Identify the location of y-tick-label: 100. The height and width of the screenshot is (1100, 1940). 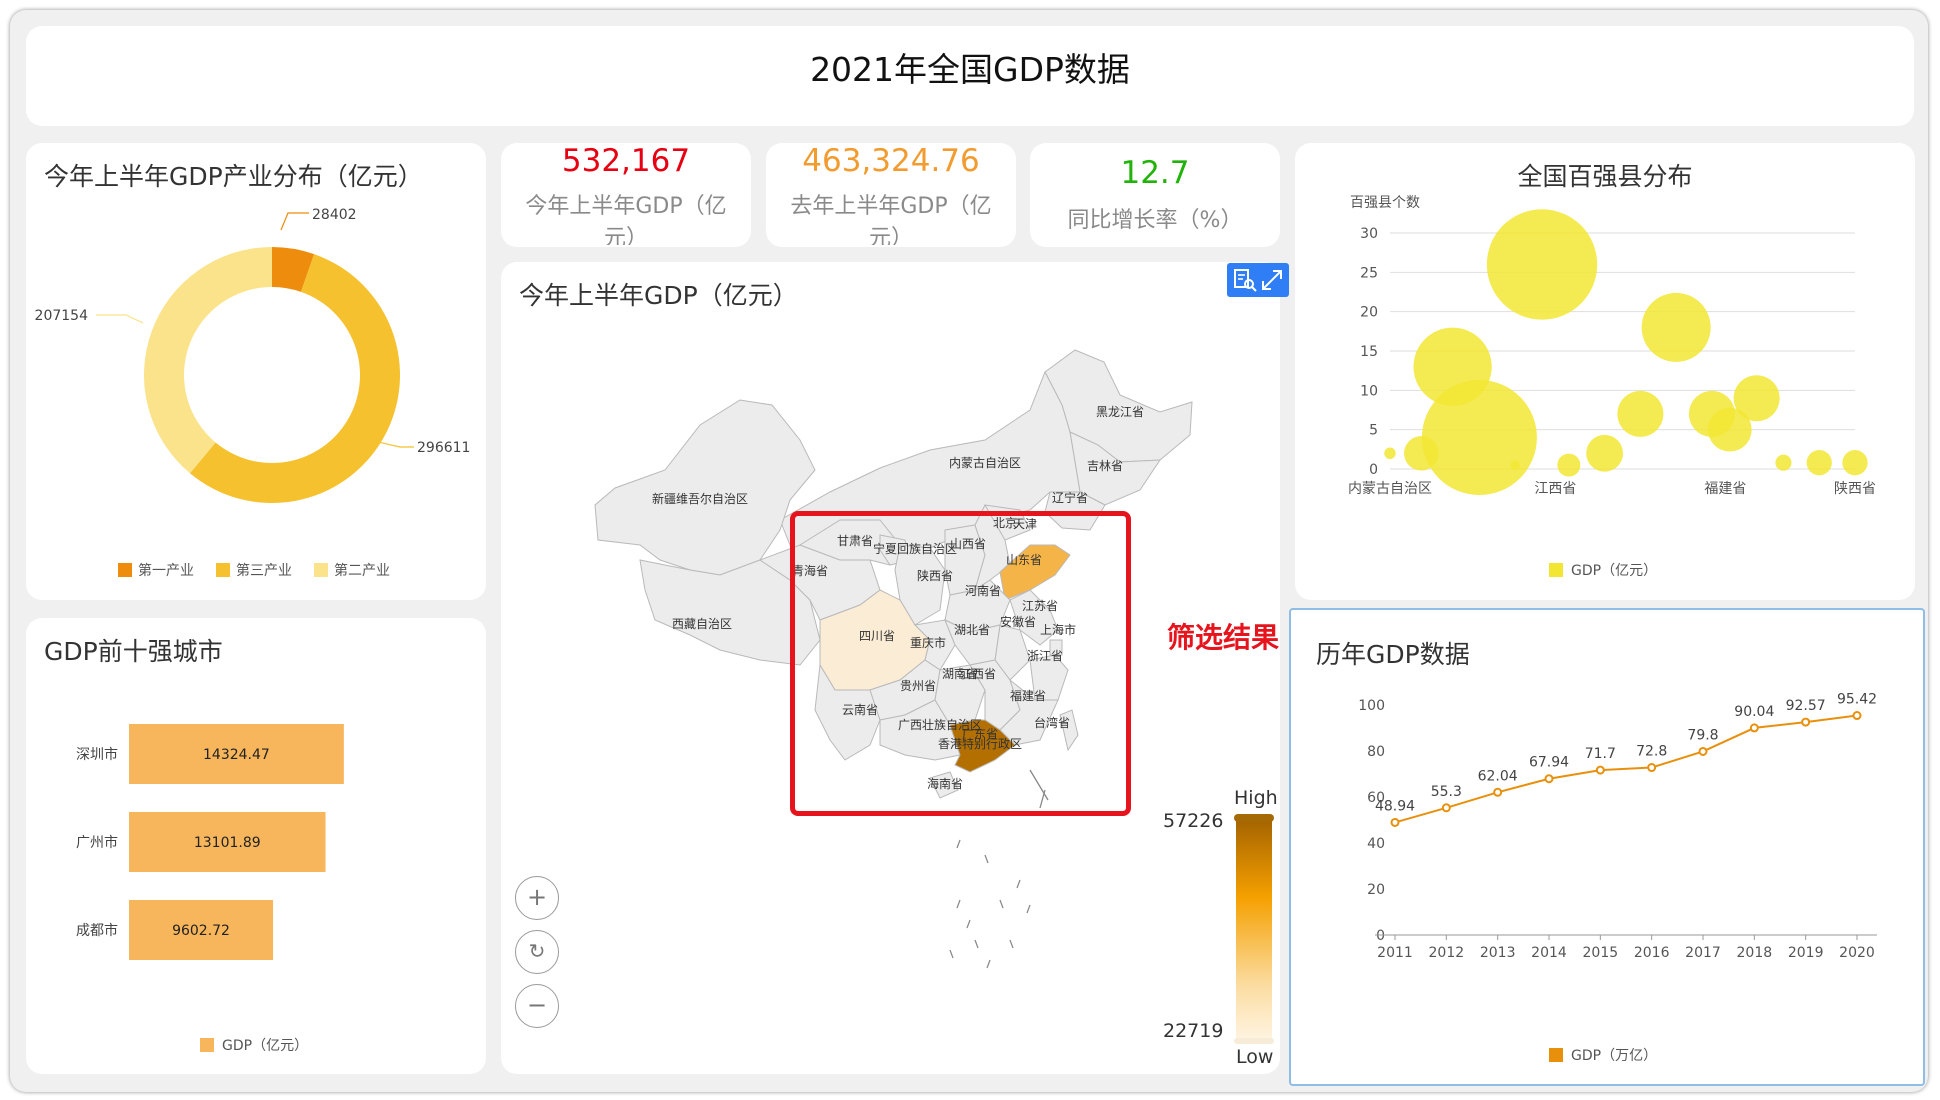
(1371, 706).